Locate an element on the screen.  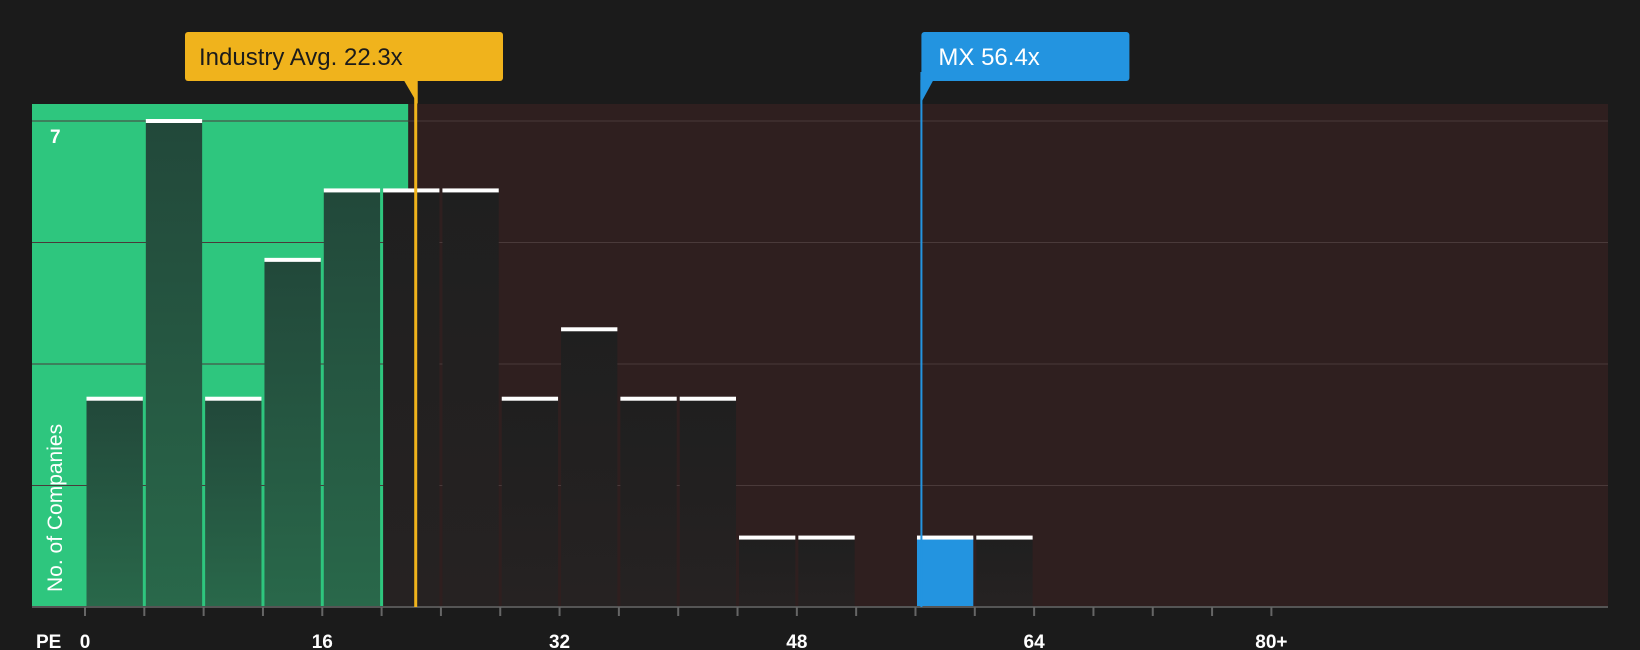
x-tick-label: 16 is located at coordinates (322, 641).